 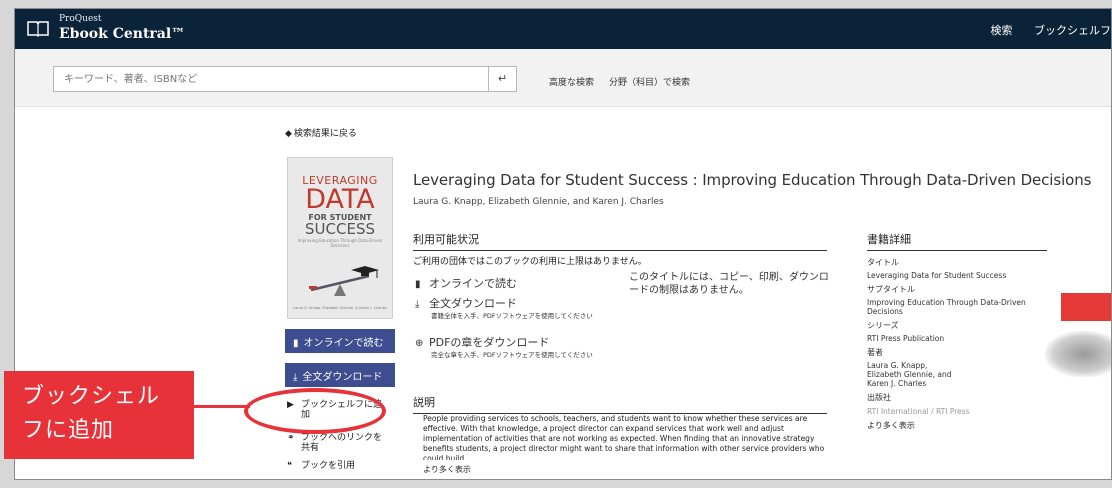 What do you see at coordinates (328, 466) in the screenshot?
I see `cite-book-label: ブックを引用` at bounding box center [328, 466].